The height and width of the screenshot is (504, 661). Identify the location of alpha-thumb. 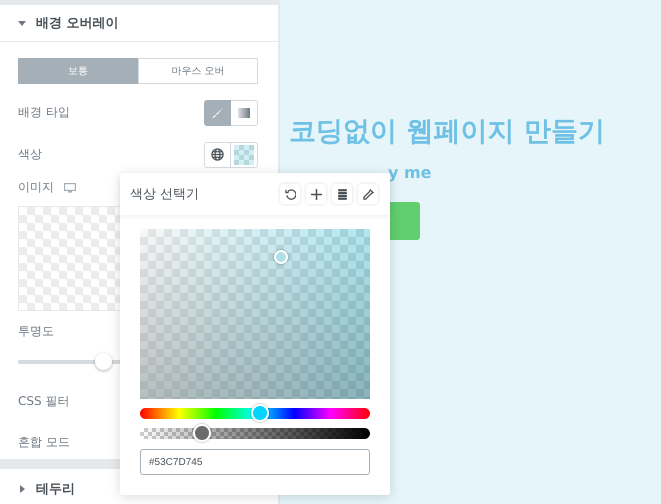
(202, 433).